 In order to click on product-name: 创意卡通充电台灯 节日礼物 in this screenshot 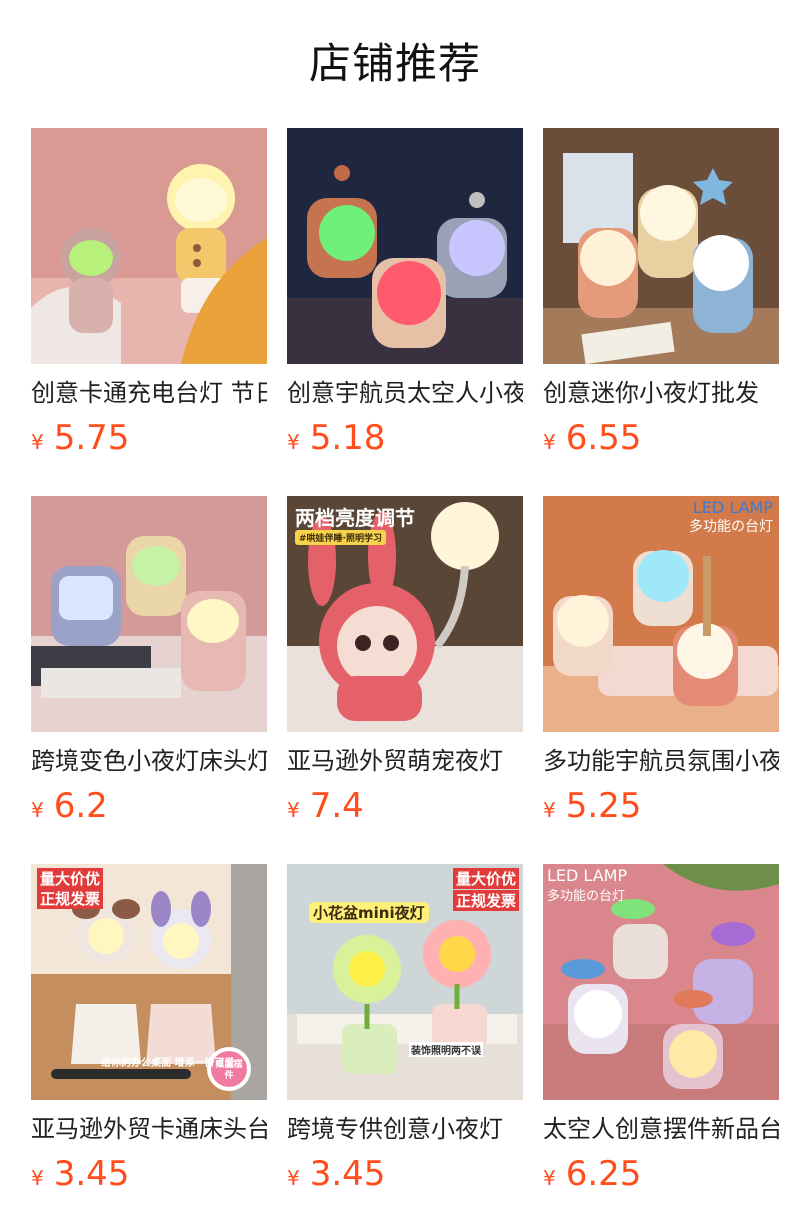, I will do `click(149, 393)`.